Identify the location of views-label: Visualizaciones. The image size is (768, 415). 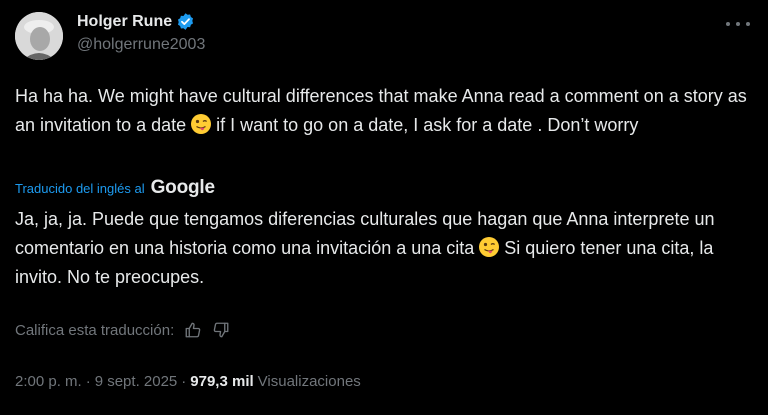
(309, 381).